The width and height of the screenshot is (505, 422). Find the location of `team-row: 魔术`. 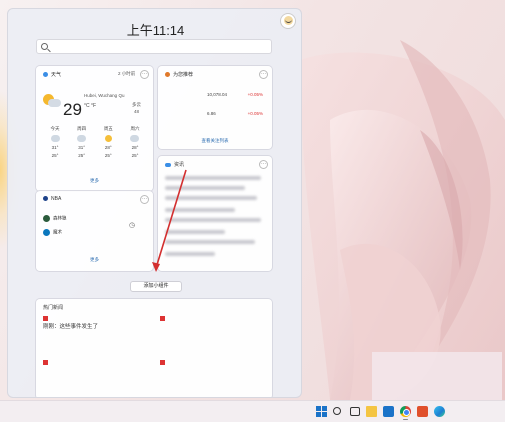

team-row: 魔术 is located at coordinates (93, 232).